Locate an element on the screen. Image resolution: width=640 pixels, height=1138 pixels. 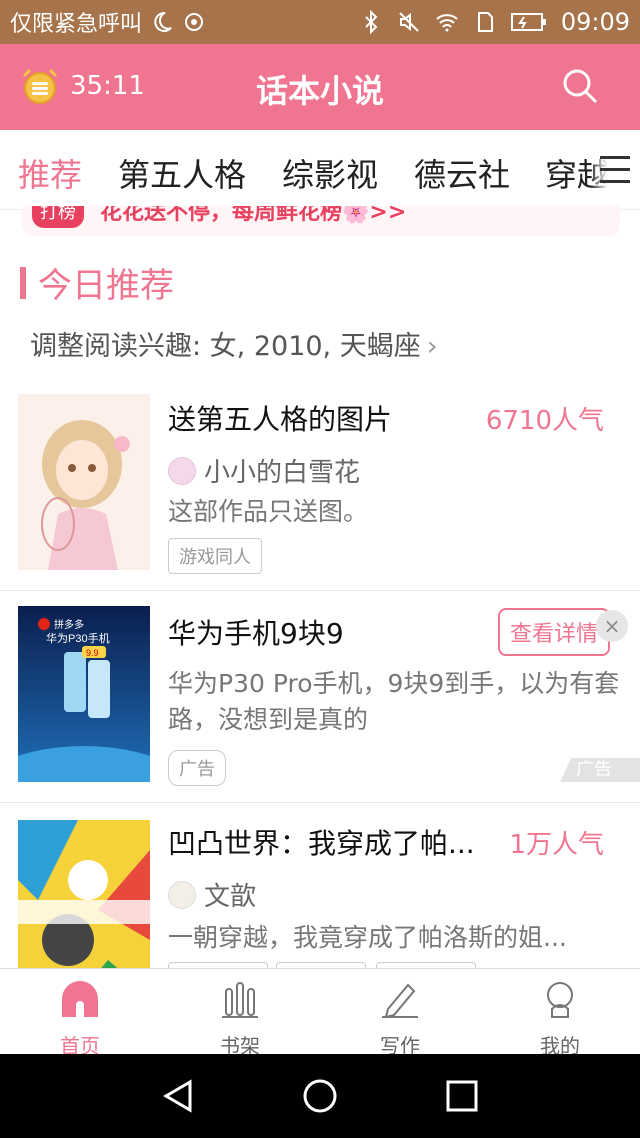
back-icon is located at coordinates (178, 1096).